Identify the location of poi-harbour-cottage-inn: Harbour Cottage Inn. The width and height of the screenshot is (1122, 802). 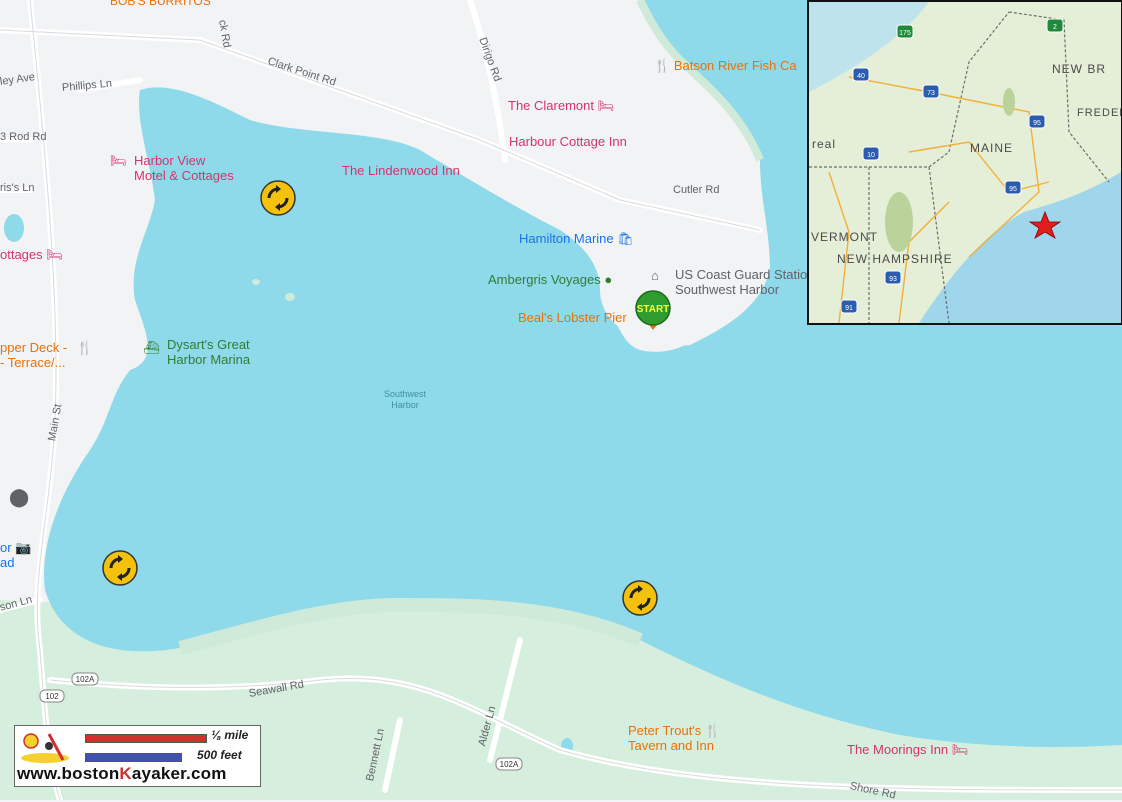
(568, 141).